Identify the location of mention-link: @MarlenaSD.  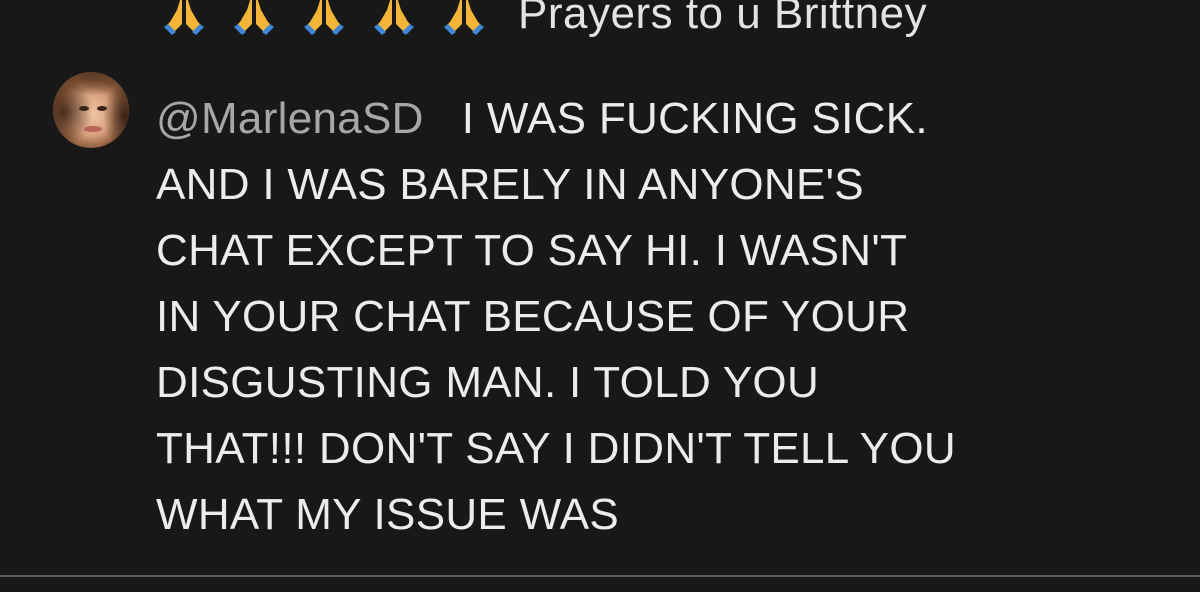
(290, 118).